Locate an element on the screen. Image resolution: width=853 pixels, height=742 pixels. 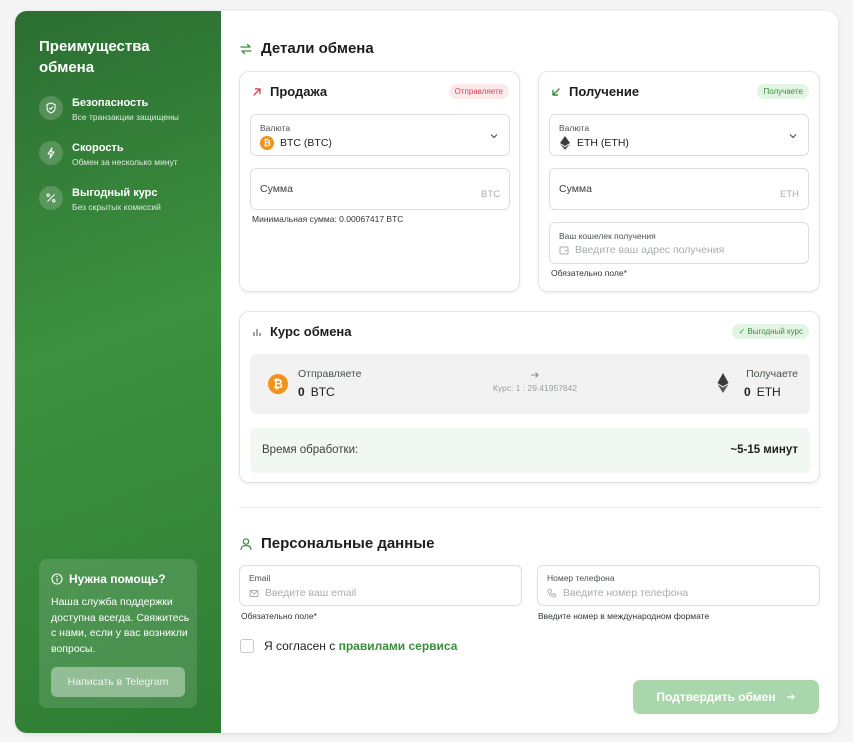
sell-card-title: Продажа is located at coordinates (289, 91).